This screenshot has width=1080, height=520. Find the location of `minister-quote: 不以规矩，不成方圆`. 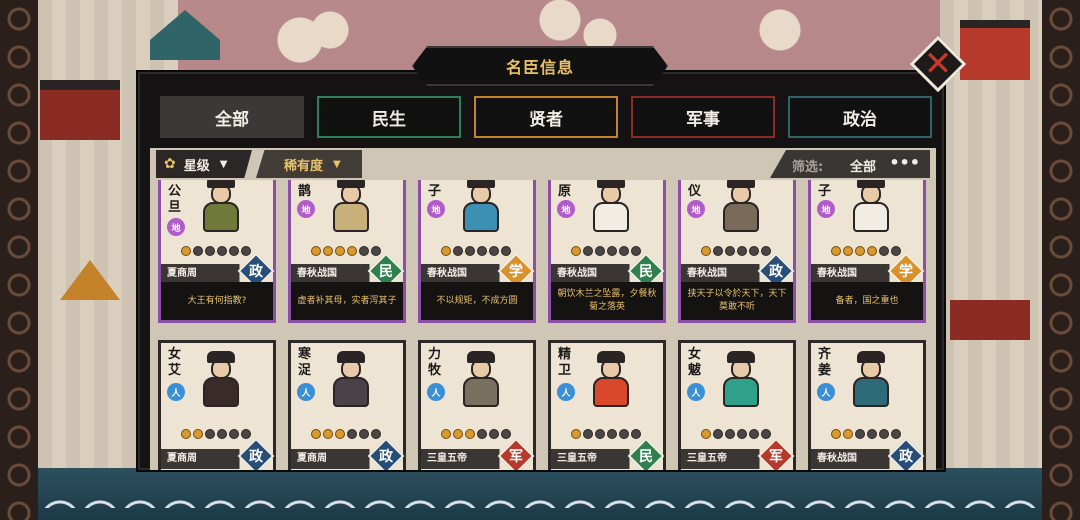

minister-quote: 不以规矩，不成方圆 is located at coordinates (477, 301).